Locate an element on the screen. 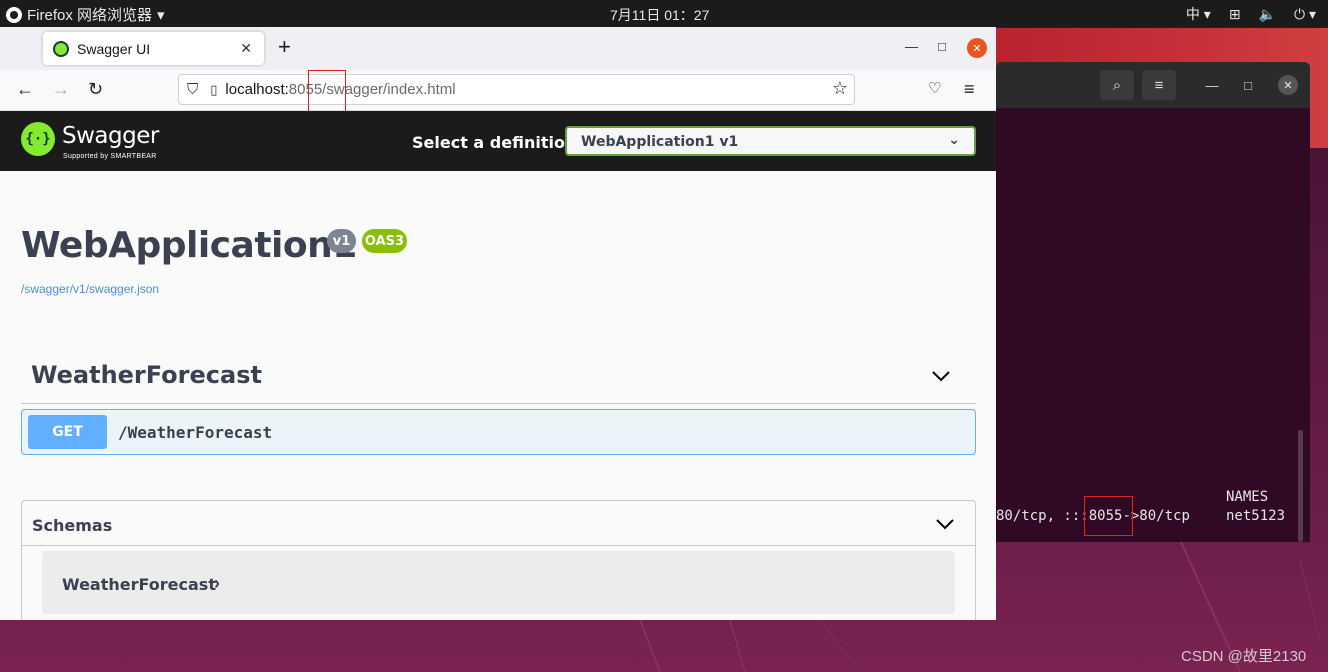  volume-icon: 🔈 is located at coordinates (1267, 14).